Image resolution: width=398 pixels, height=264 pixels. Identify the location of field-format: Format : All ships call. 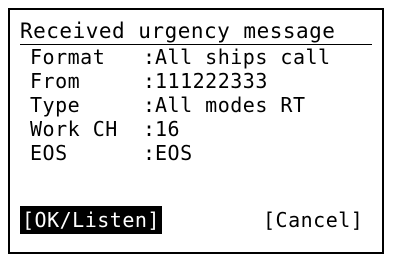
(200, 57).